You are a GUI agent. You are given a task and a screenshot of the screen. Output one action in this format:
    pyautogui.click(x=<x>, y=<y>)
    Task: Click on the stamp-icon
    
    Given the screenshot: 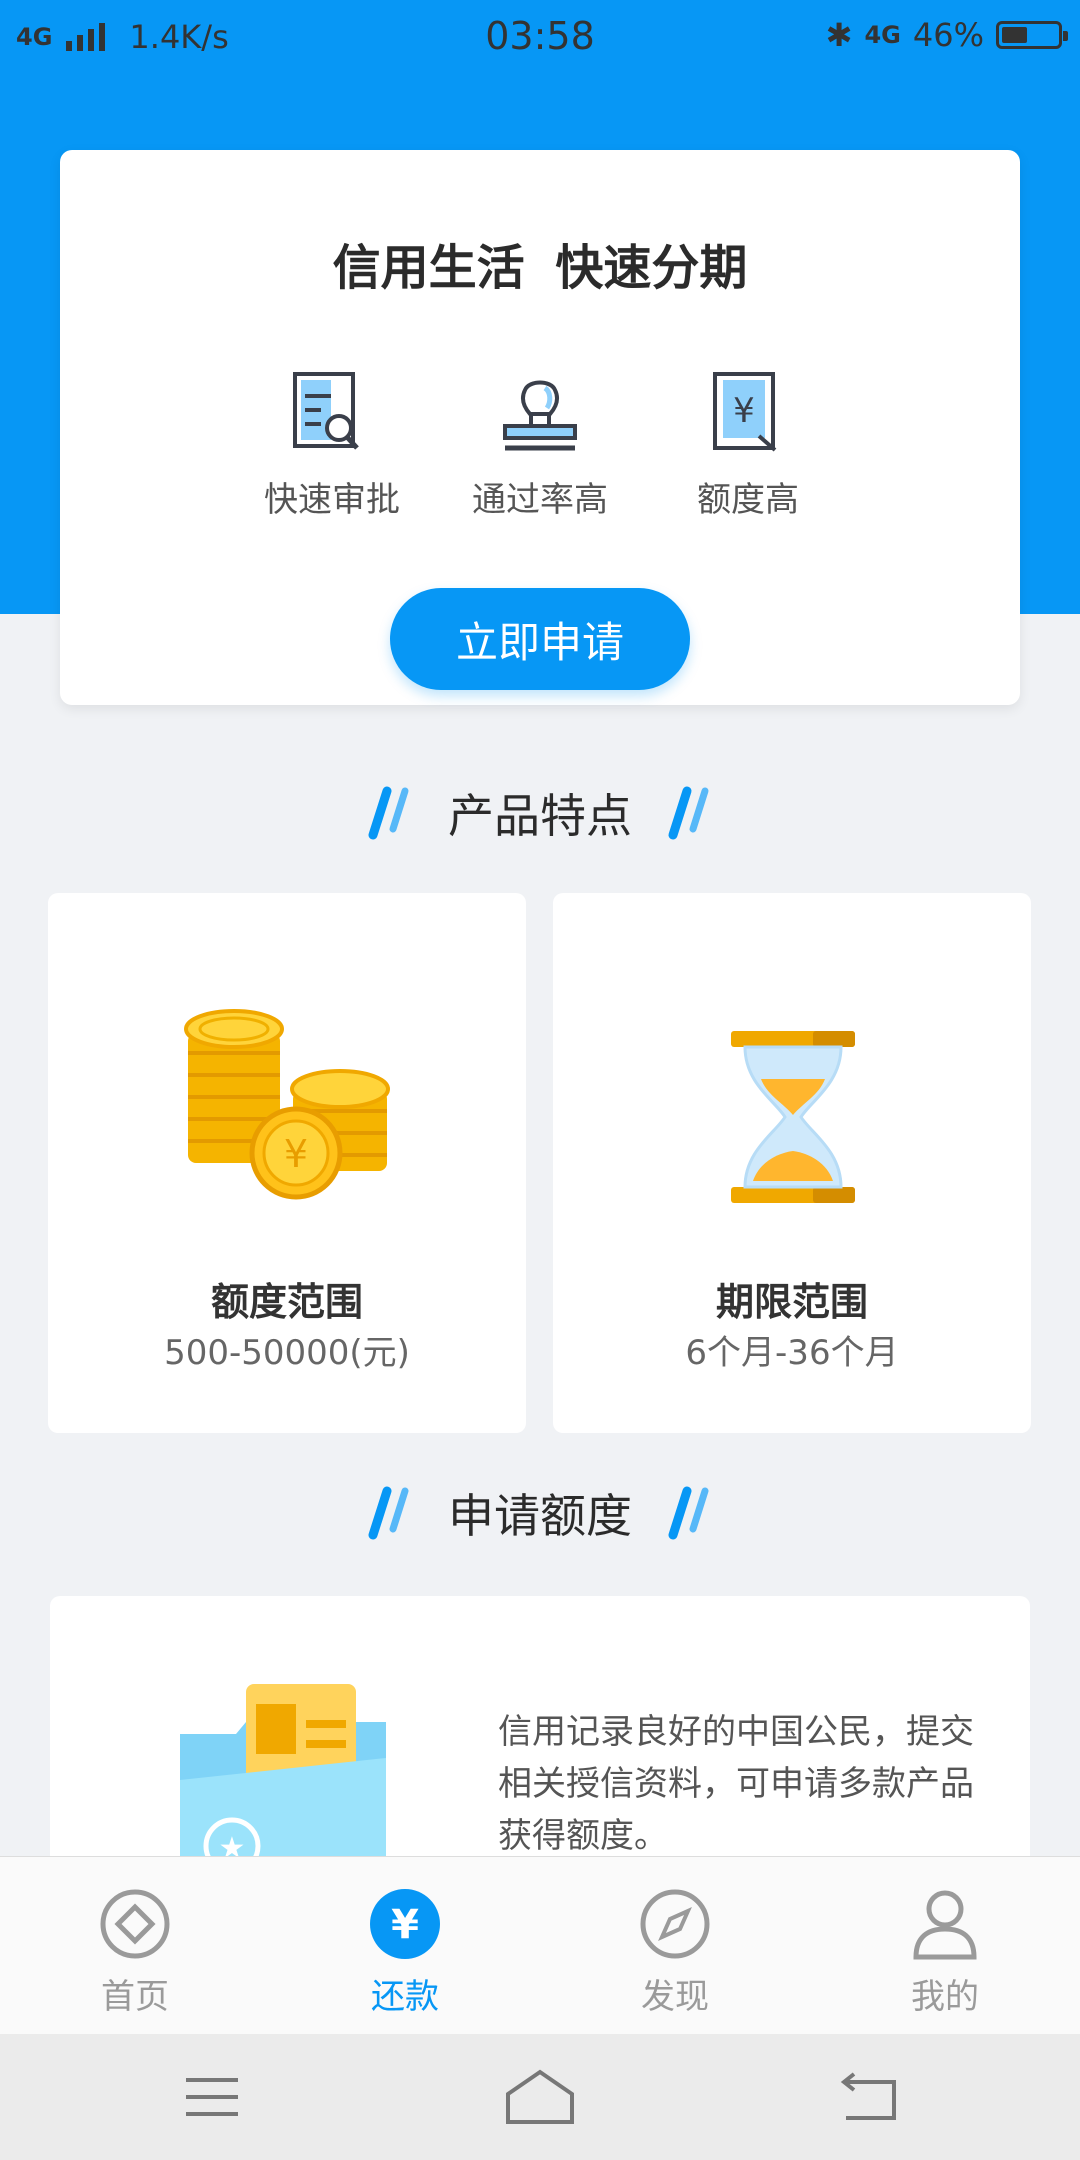 What is the action you would take?
    pyautogui.click(x=540, y=415)
    